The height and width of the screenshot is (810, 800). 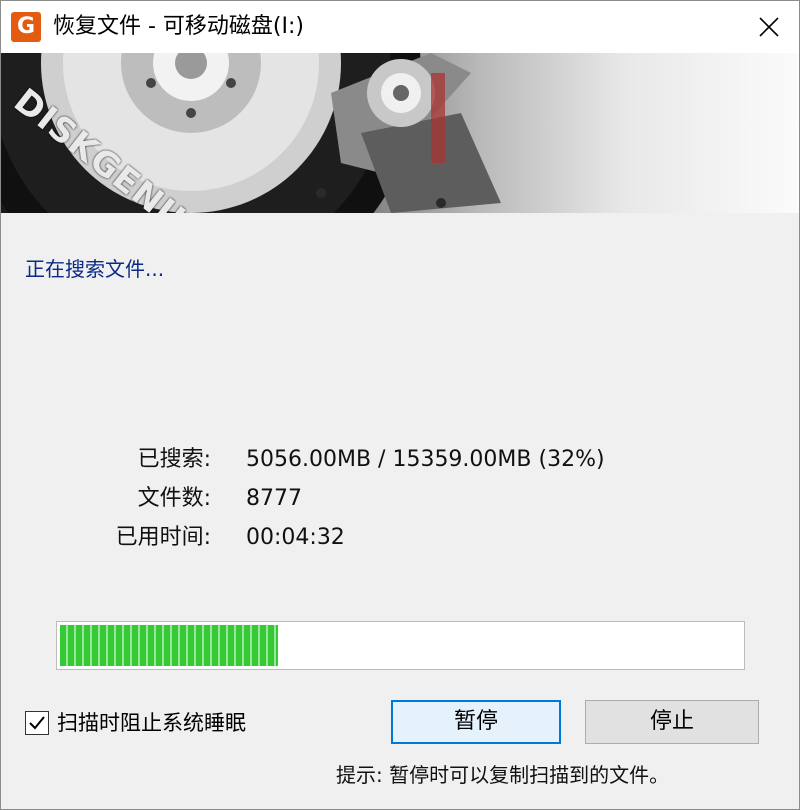 I want to click on pause-button: 暂停, so click(x=476, y=722).